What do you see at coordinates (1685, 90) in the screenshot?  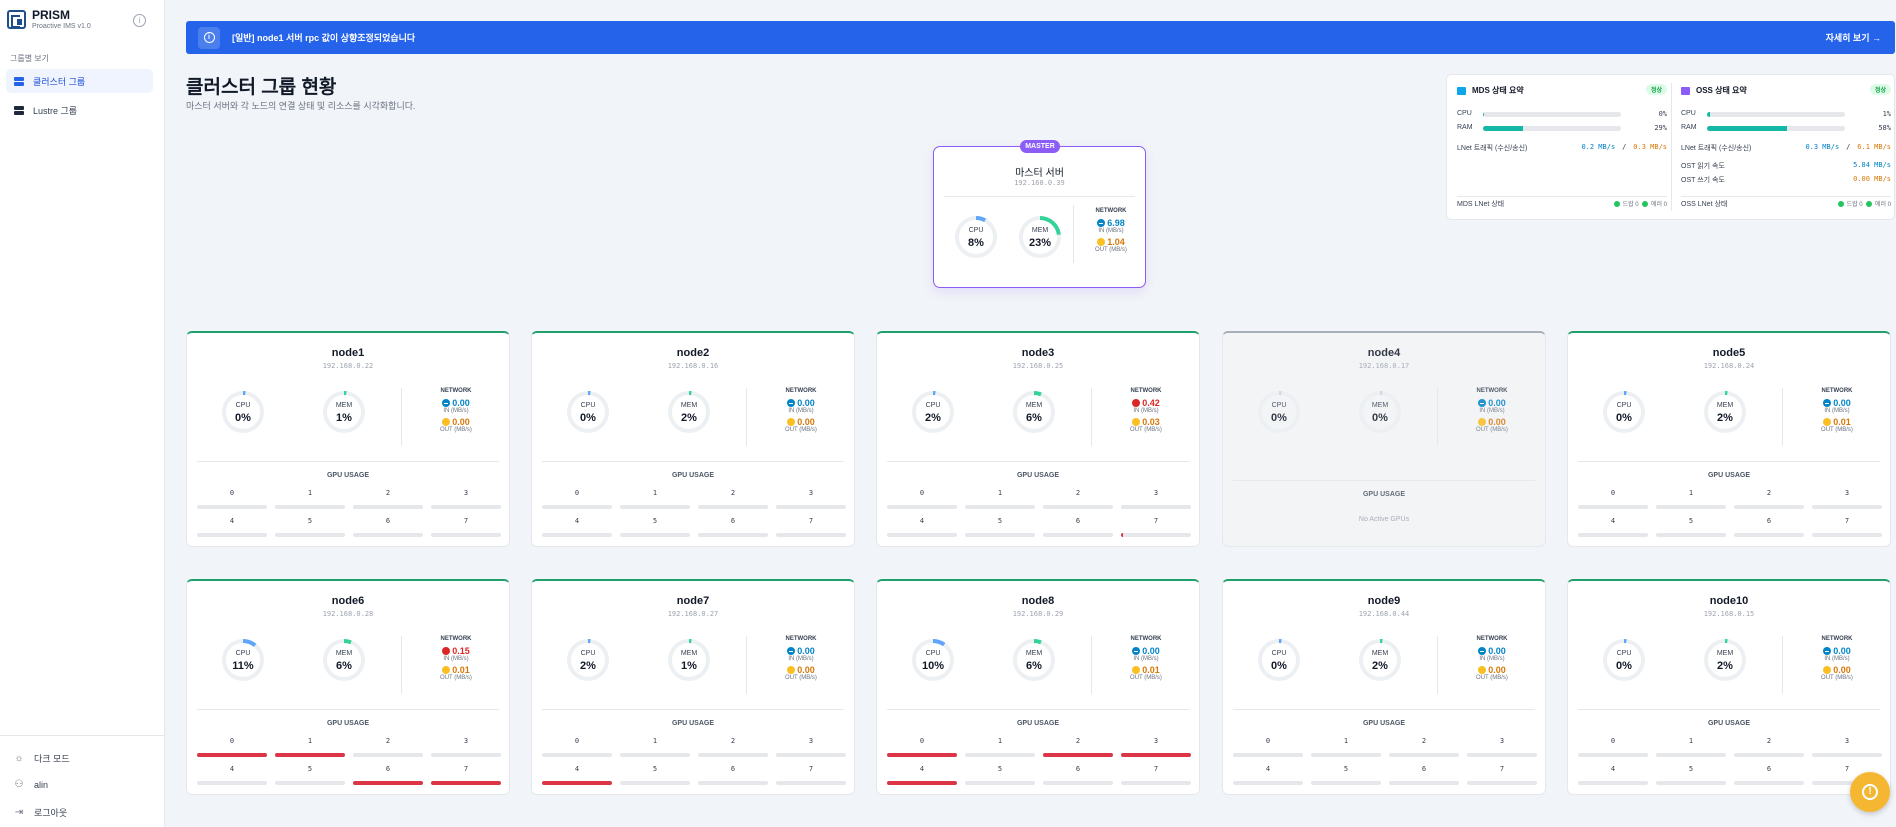 I see `server-icon` at bounding box center [1685, 90].